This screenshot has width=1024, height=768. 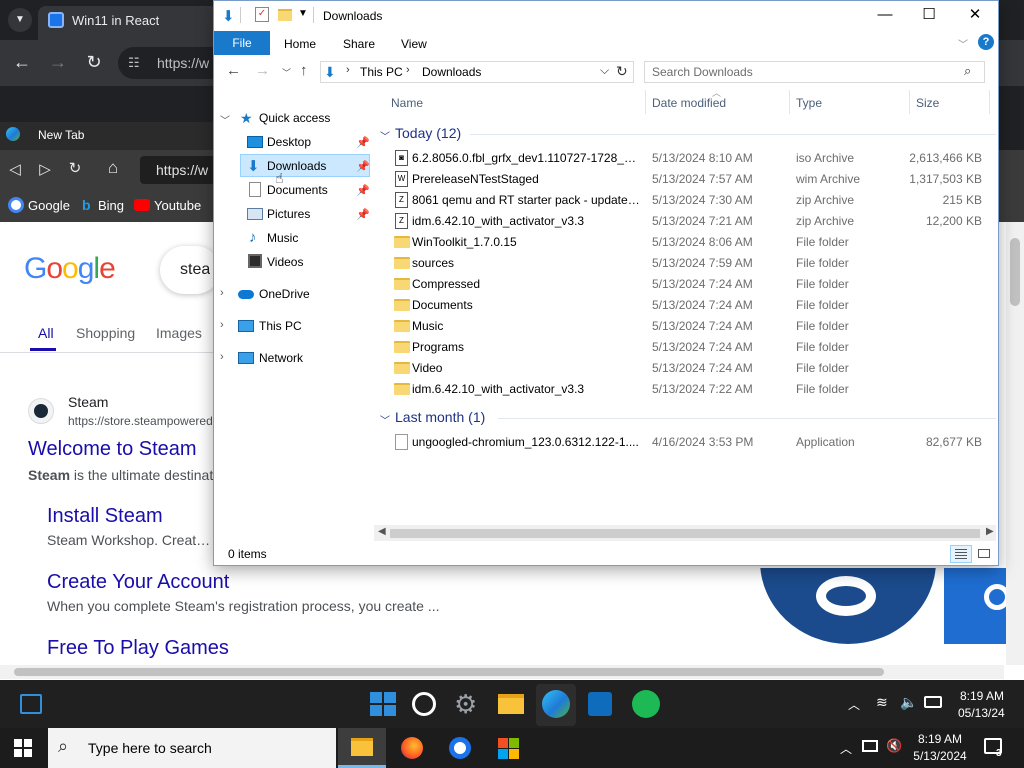 What do you see at coordinates (31, 704) in the screenshot?
I see `widgets-icon` at bounding box center [31, 704].